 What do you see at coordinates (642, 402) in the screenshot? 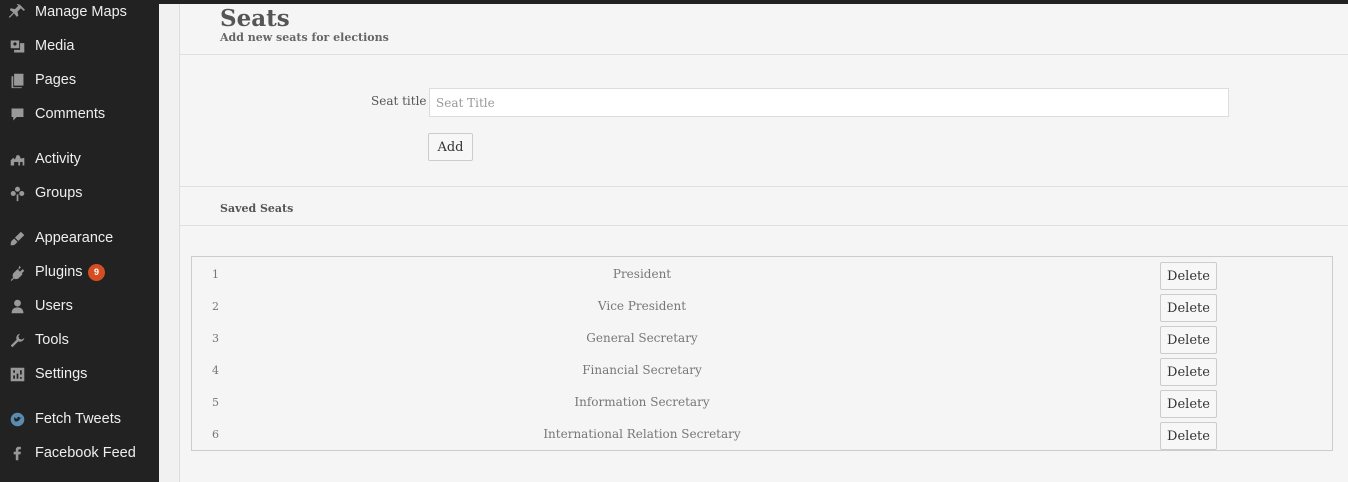
I see `seat-name: Information Secretary` at bounding box center [642, 402].